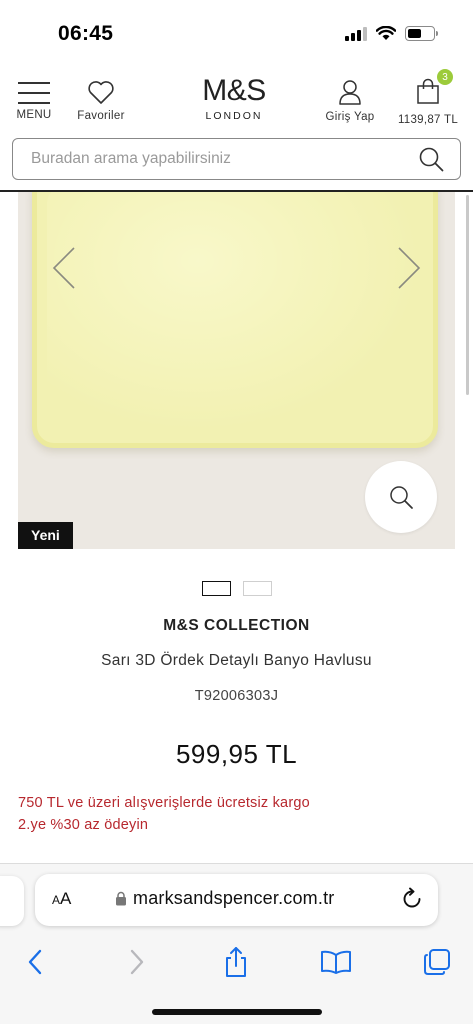  Describe the element at coordinates (386, 33) in the screenshot. I see `wifi-icon` at that location.